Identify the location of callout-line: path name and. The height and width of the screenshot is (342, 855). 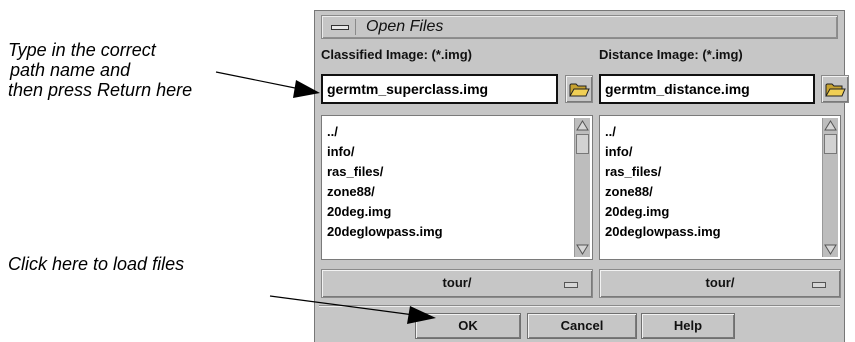
(70, 70).